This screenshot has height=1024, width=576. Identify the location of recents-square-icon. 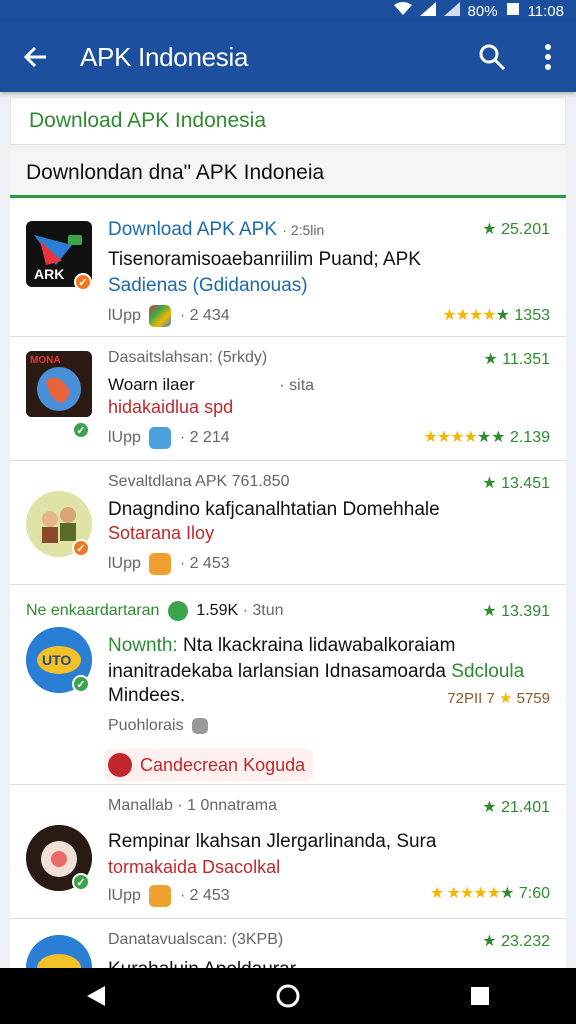
(480, 996).